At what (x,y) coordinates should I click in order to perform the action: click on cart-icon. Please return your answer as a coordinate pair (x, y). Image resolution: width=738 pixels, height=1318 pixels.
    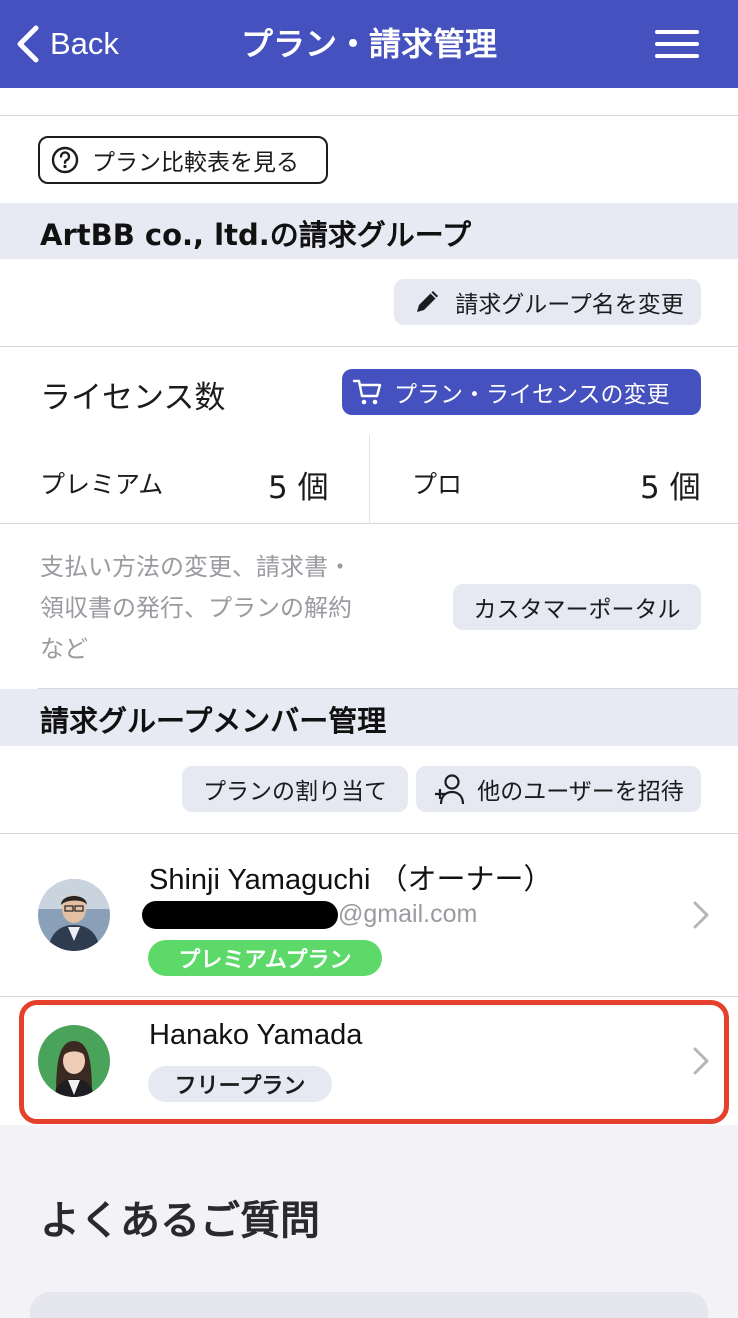
    Looking at the image, I should click on (367, 392).